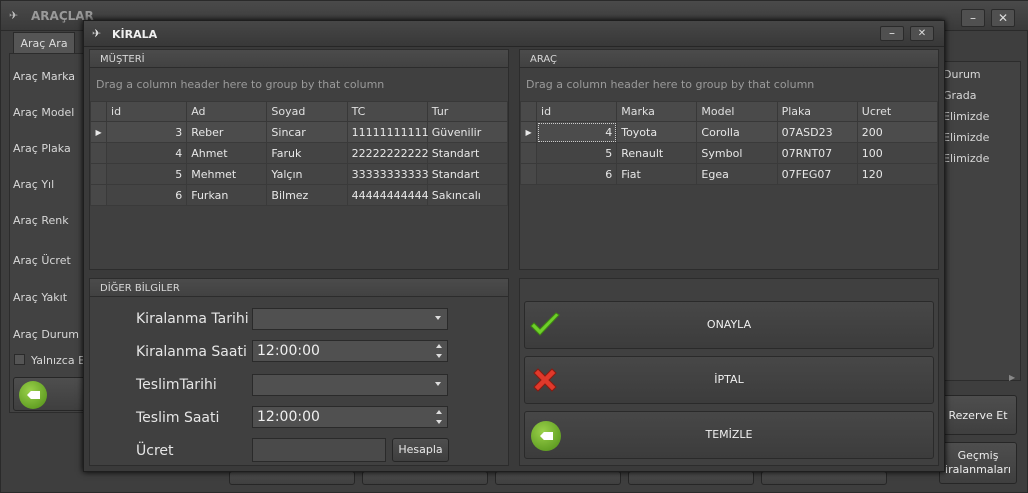 The image size is (1028, 493). What do you see at coordinates (817, 132) in the screenshot?
I see `cell-plaka: 07ASD23` at bounding box center [817, 132].